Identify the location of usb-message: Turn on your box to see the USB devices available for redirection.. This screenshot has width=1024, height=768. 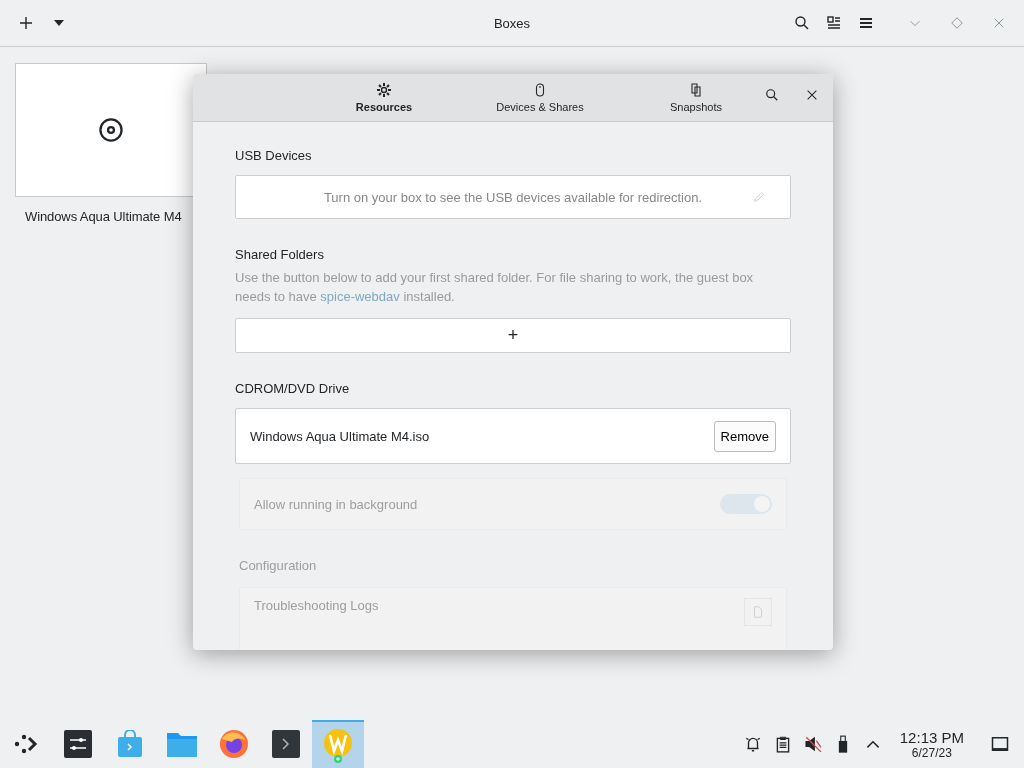
(513, 197).